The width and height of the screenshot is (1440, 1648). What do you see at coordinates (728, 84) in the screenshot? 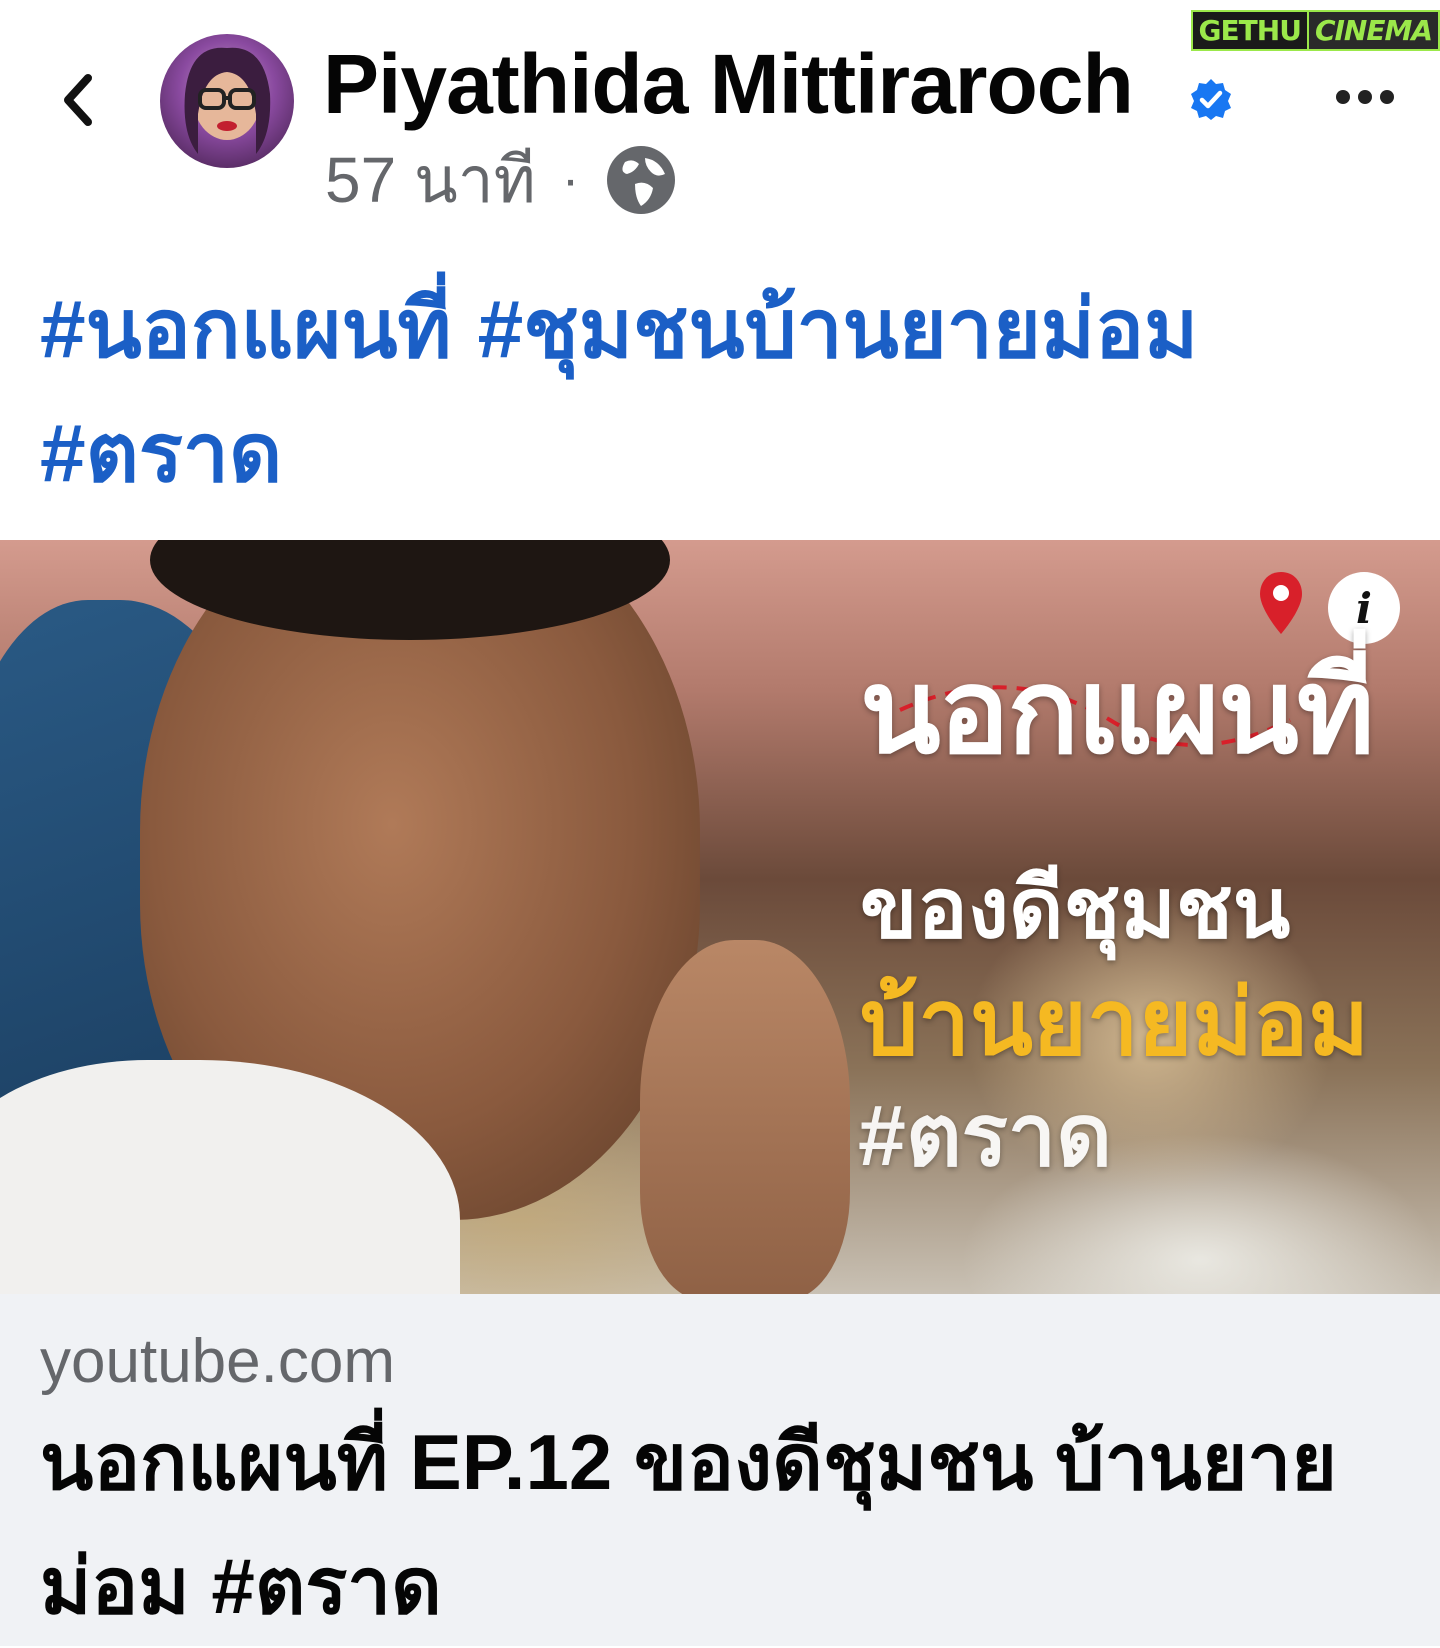
I see `author-name: Piyathida Mittiraroch` at bounding box center [728, 84].